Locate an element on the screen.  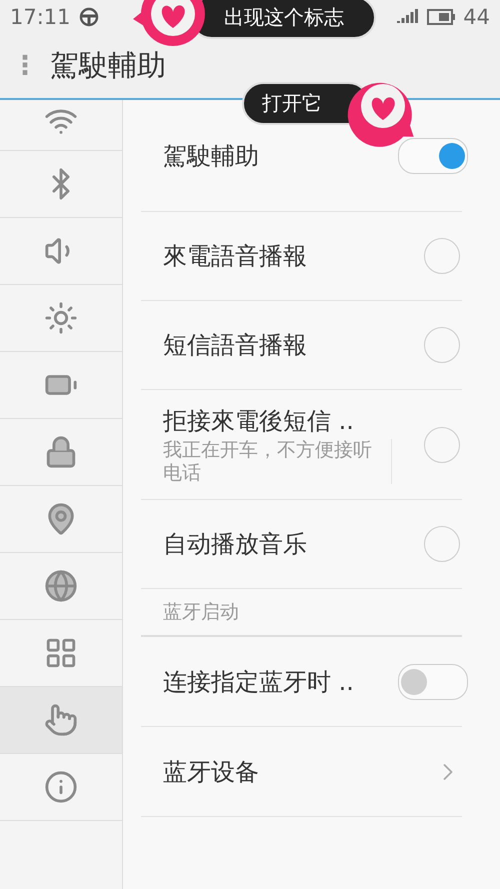
sidebar-item is located at coordinates (61, 720).